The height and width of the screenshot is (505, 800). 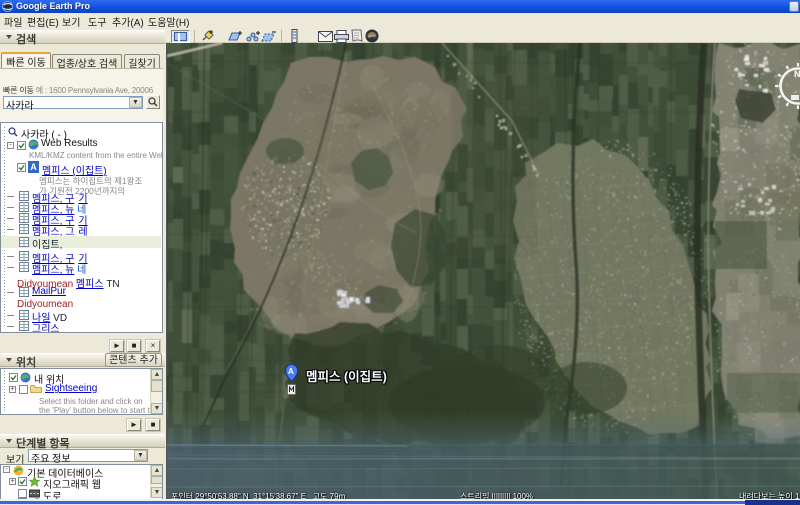 What do you see at coordinates (797, 74) in the screenshot?
I see `svg-text: N` at bounding box center [797, 74].